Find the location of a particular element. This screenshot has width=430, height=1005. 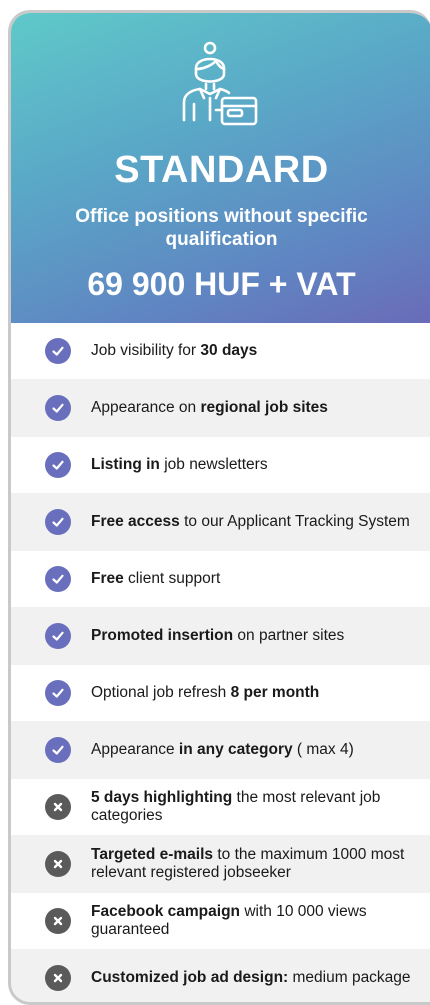

feature-text-bold: Customized job ad design: is located at coordinates (190, 977).